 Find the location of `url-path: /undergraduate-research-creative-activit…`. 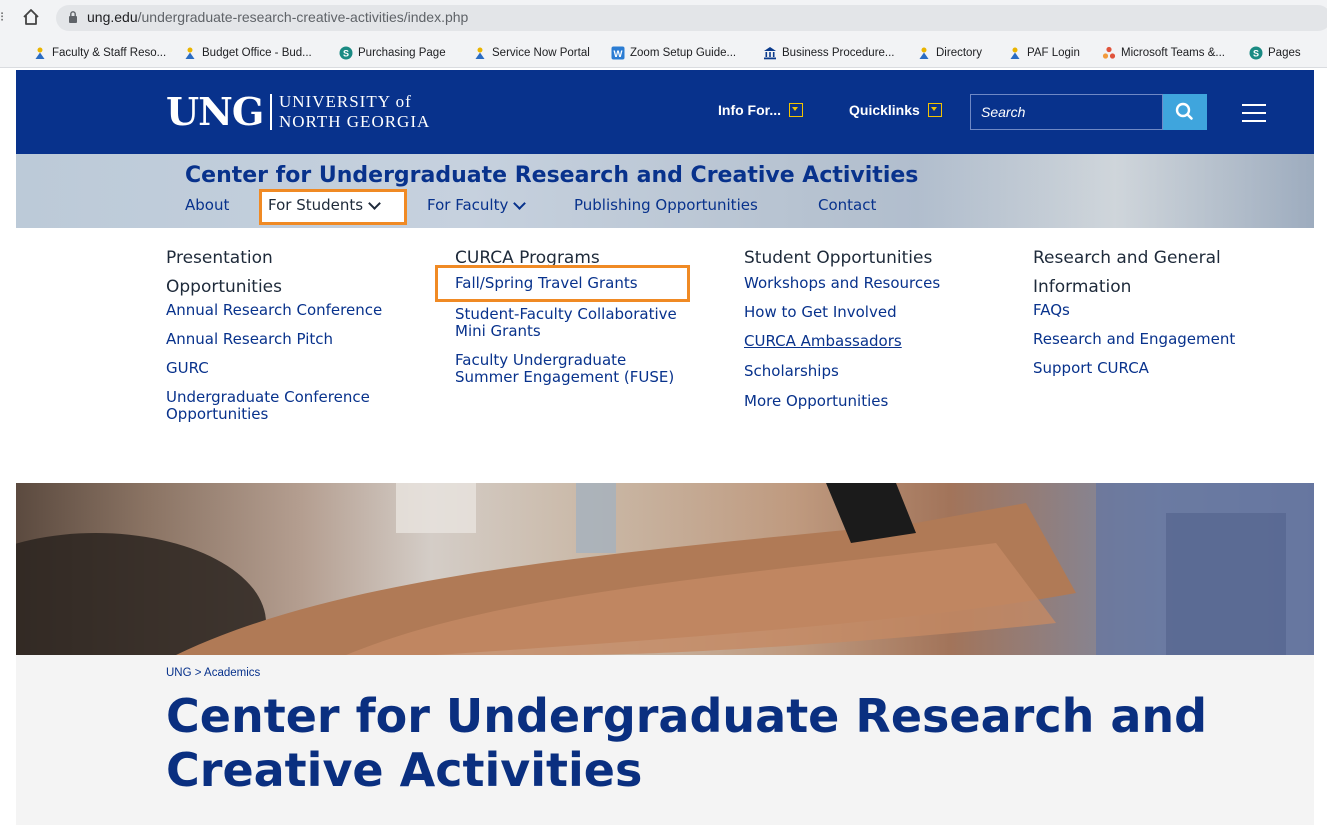

url-path: /undergraduate-research-creative-activit… is located at coordinates (303, 17).